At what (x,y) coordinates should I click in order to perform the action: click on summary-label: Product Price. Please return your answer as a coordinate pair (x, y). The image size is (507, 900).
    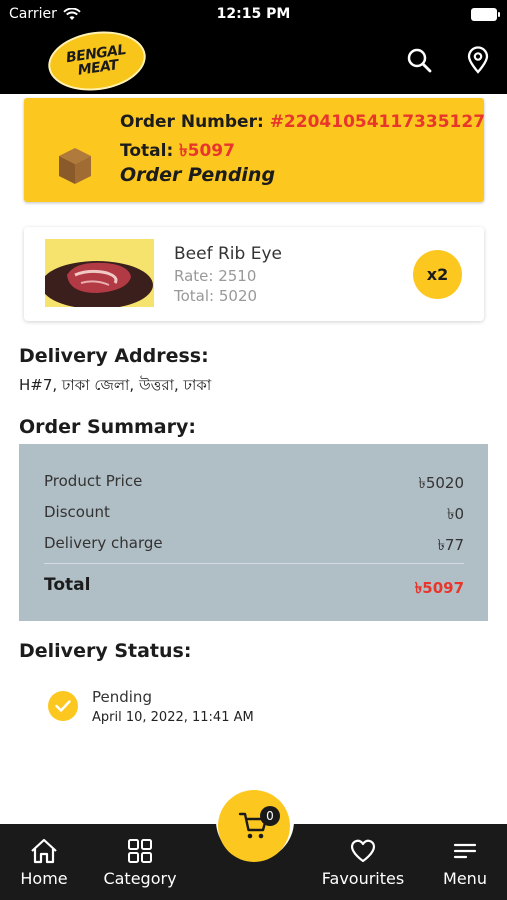
    Looking at the image, I should click on (93, 481).